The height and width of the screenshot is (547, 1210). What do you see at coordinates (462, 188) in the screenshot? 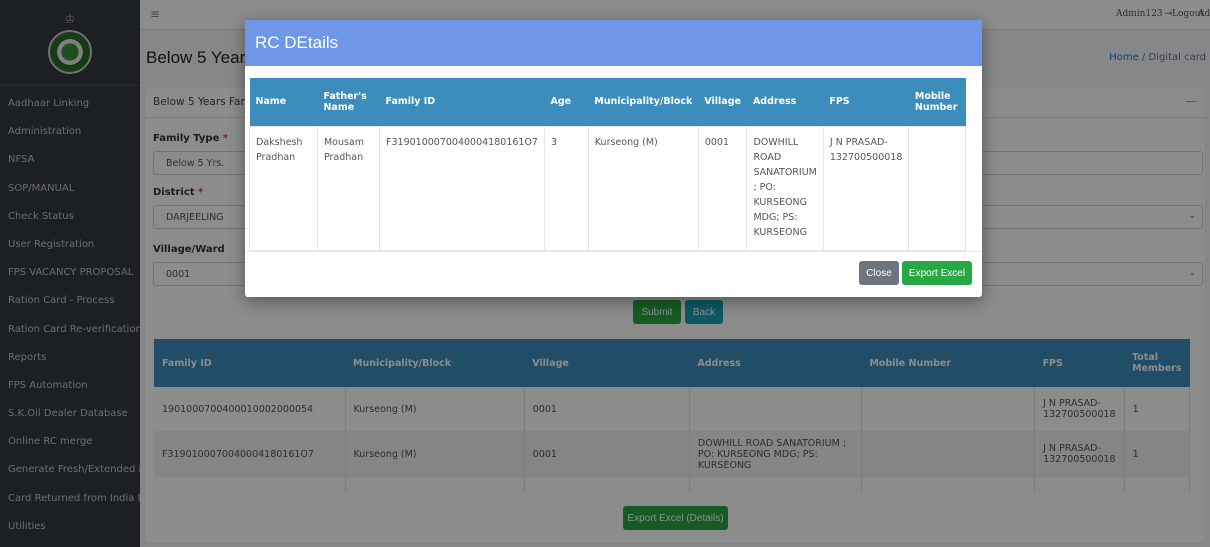
I see `cell-family-id: F3190100070040004180161O7` at bounding box center [462, 188].